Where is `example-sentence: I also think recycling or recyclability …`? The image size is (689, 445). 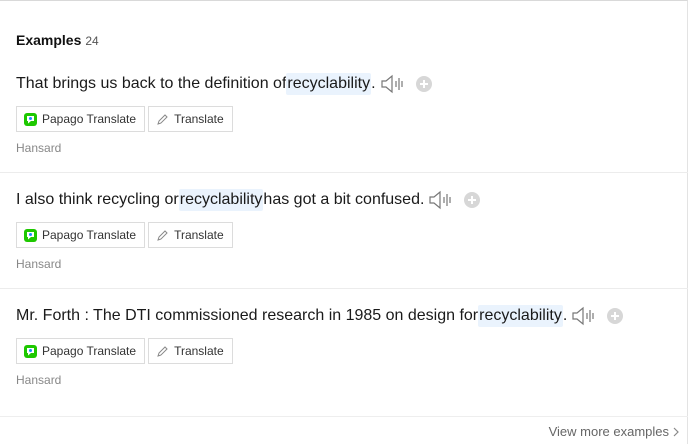 example-sentence: I also think recycling or recyclability … is located at coordinates (248, 200).